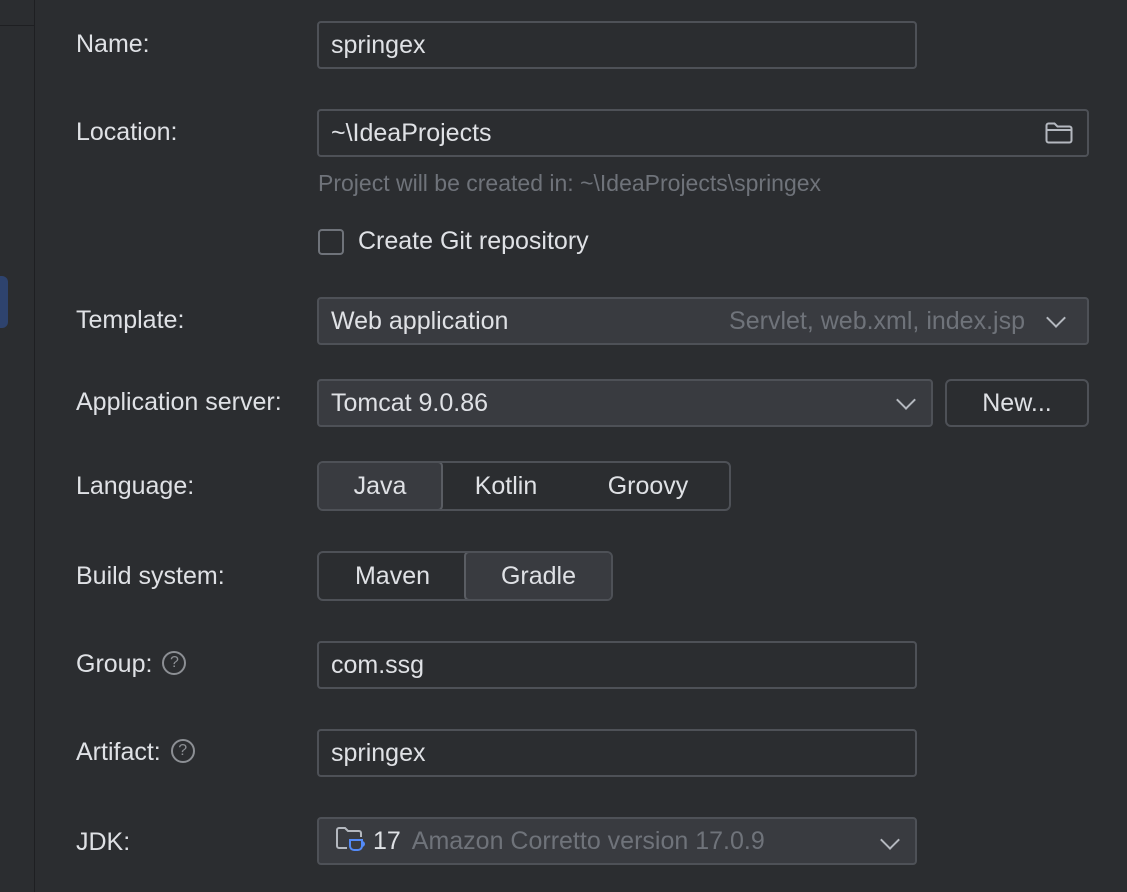  What do you see at coordinates (537, 576) in the screenshot?
I see `build-option-gradle: Gradle` at bounding box center [537, 576].